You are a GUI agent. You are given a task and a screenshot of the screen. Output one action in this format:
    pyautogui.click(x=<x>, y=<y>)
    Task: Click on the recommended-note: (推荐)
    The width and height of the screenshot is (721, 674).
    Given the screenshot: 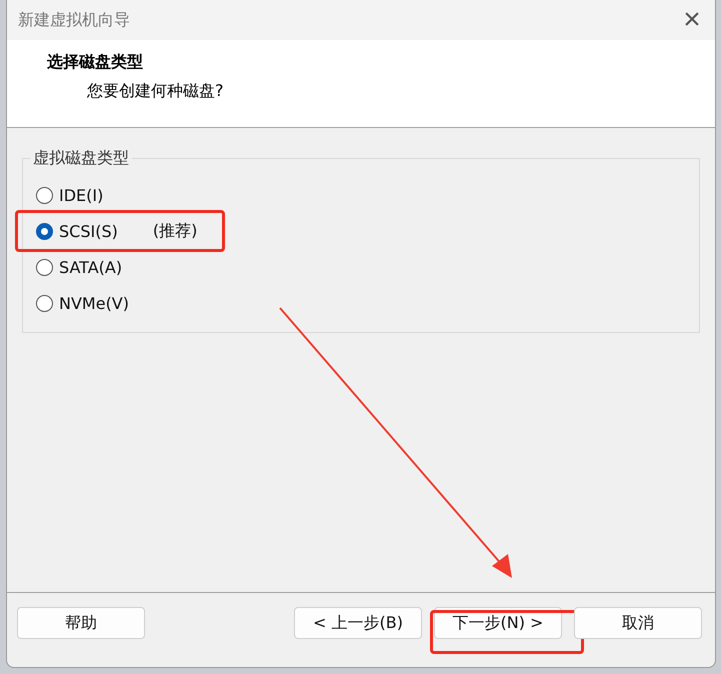 What is the action you would take?
    pyautogui.click(x=175, y=231)
    